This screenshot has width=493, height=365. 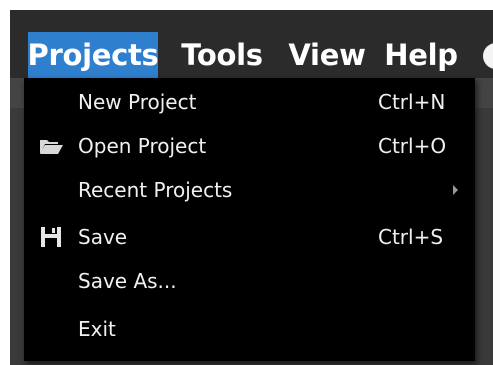 What do you see at coordinates (412, 102) in the screenshot?
I see `menu-item-shortcut: Ctrl+N` at bounding box center [412, 102].